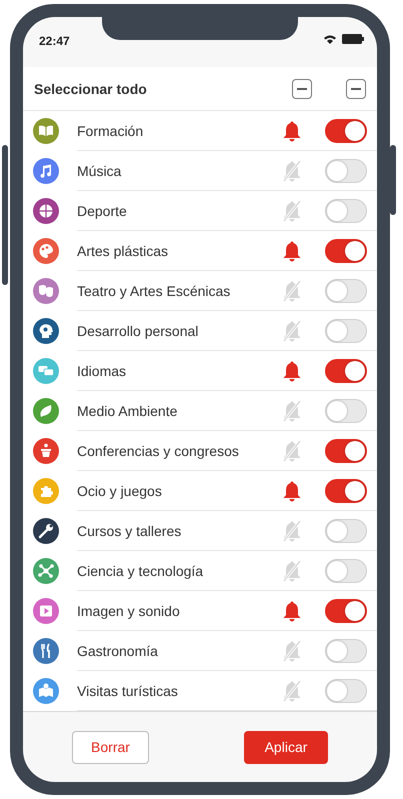  Describe the element at coordinates (128, 690) in the screenshot. I see `category-label: Visitas turísticas` at that location.